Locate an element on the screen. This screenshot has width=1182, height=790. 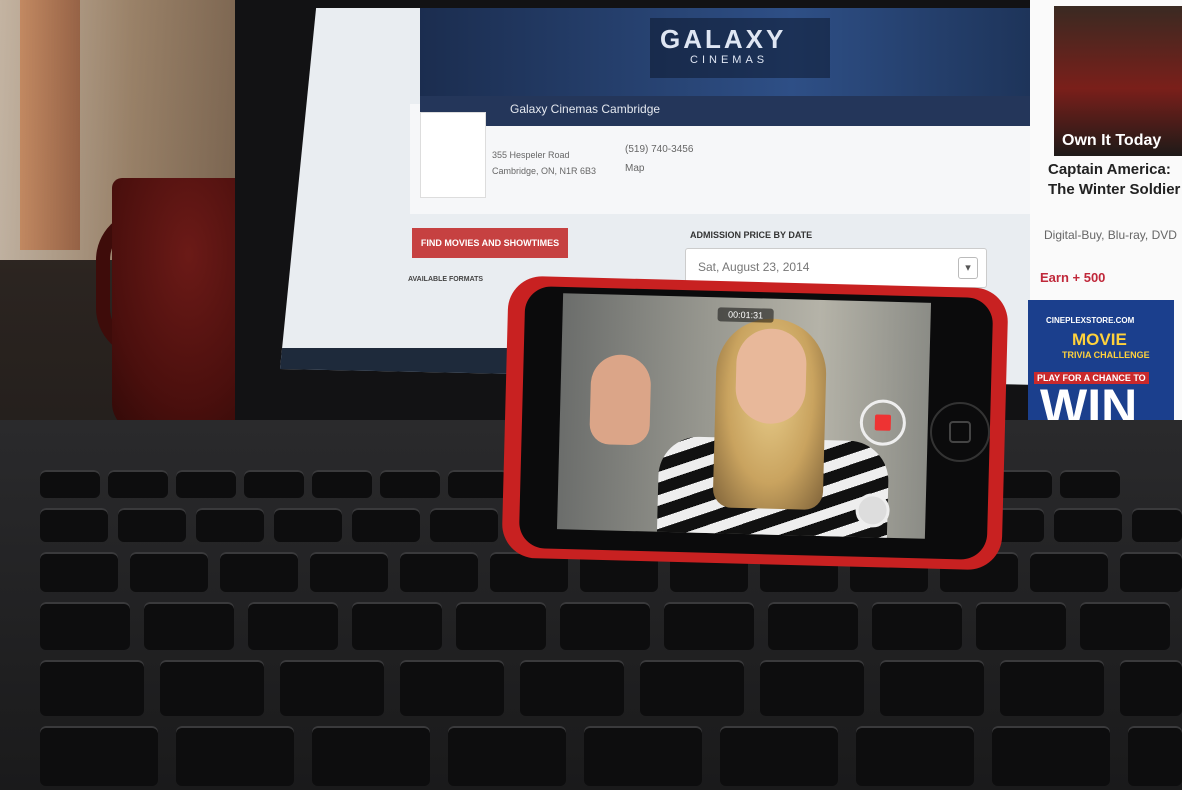
person-face is located at coordinates (771, 376).